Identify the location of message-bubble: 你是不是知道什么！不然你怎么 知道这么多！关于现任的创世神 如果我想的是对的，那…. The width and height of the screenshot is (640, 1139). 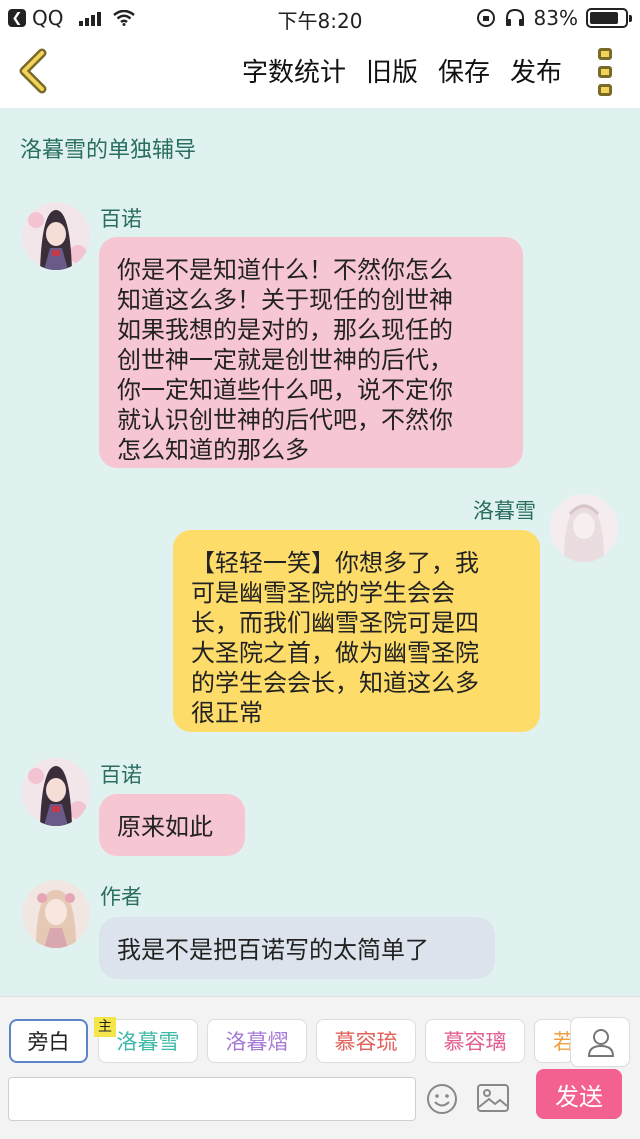
(311, 352).